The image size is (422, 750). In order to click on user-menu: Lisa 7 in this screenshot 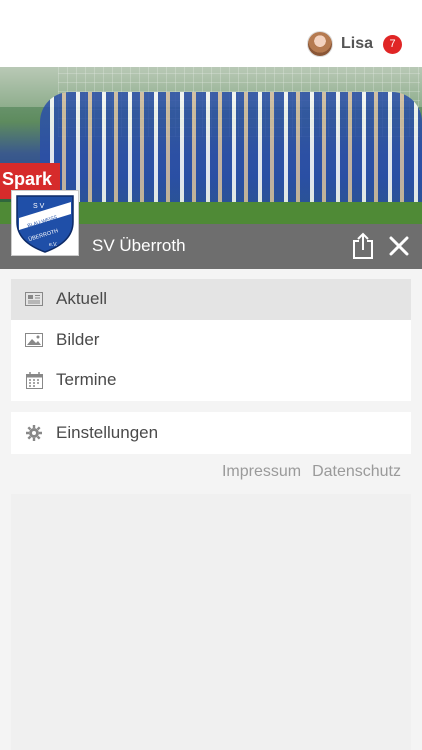, I will do `click(354, 44)`.